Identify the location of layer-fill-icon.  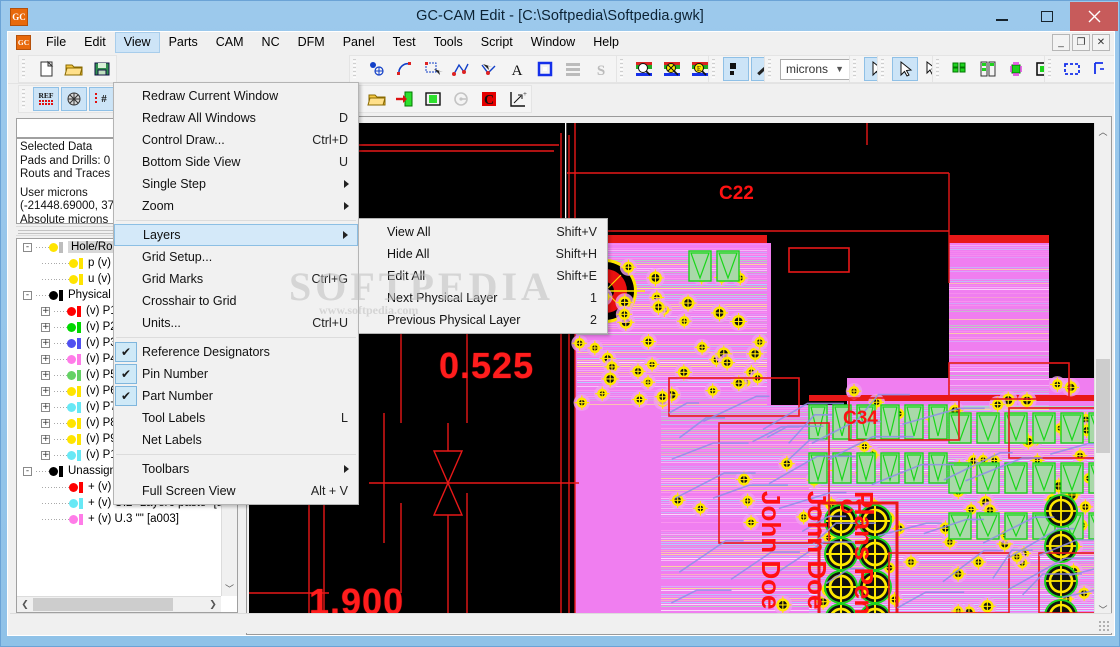
(433, 99).